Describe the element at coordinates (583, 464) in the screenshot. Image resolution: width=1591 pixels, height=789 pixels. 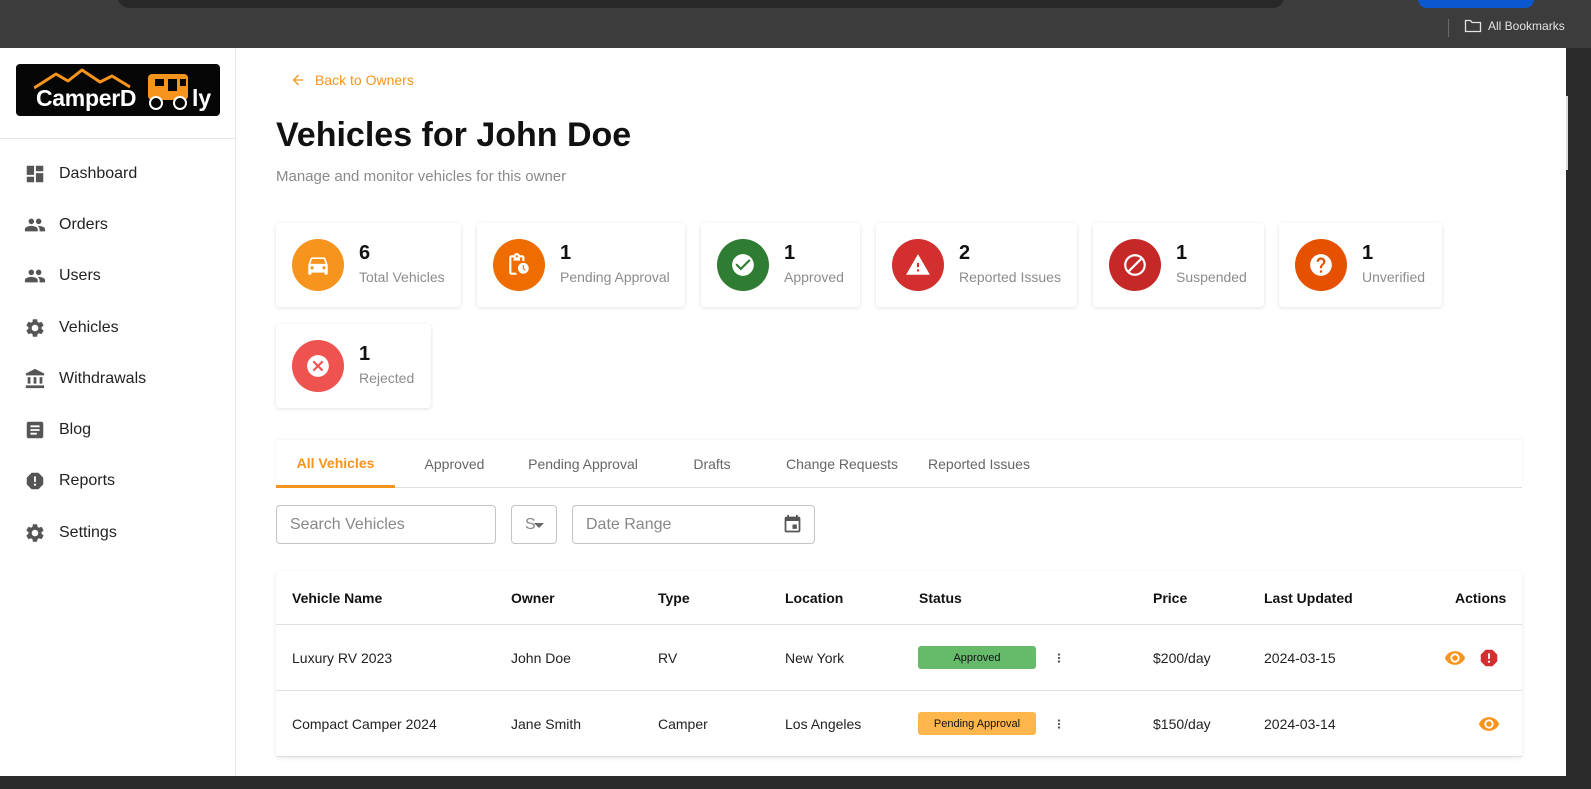
I see `tab-pending-approval: Pending Approval` at that location.